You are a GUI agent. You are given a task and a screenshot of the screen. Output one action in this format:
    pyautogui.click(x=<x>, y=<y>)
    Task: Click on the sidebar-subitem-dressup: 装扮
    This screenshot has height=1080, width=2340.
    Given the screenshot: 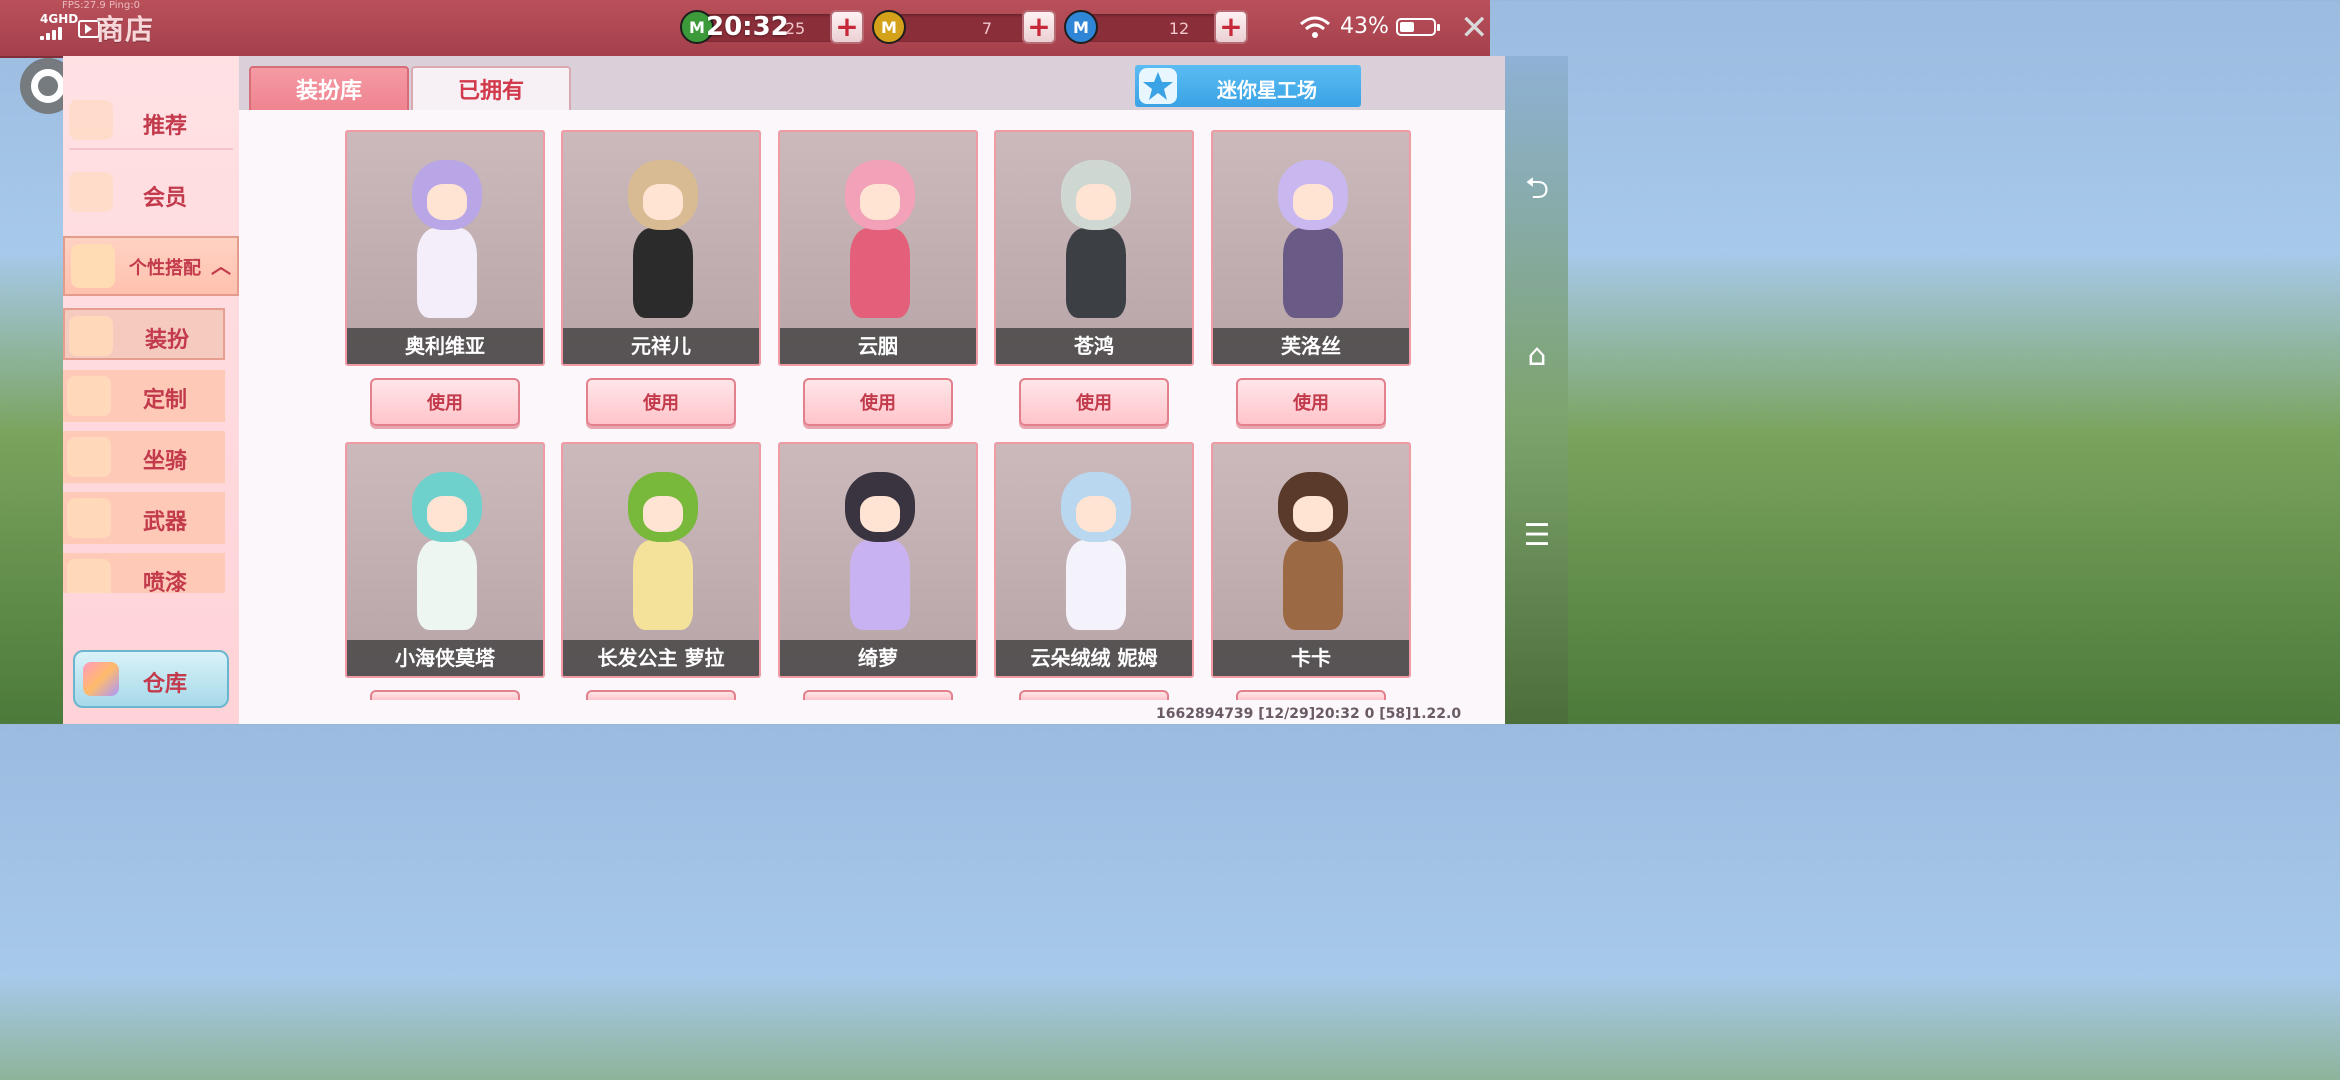 What is the action you would take?
    pyautogui.click(x=144, y=334)
    